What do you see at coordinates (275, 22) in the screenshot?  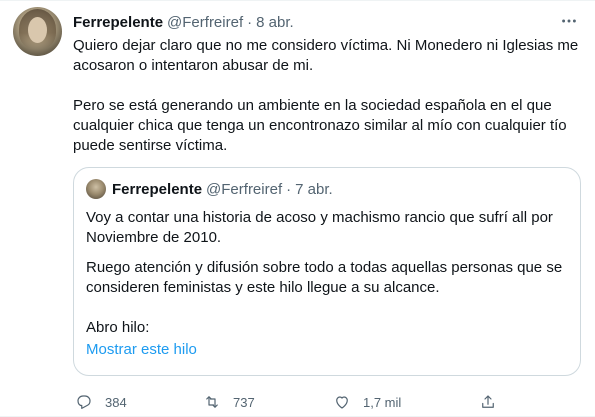 I see `tweet-date: 8 abr.` at bounding box center [275, 22].